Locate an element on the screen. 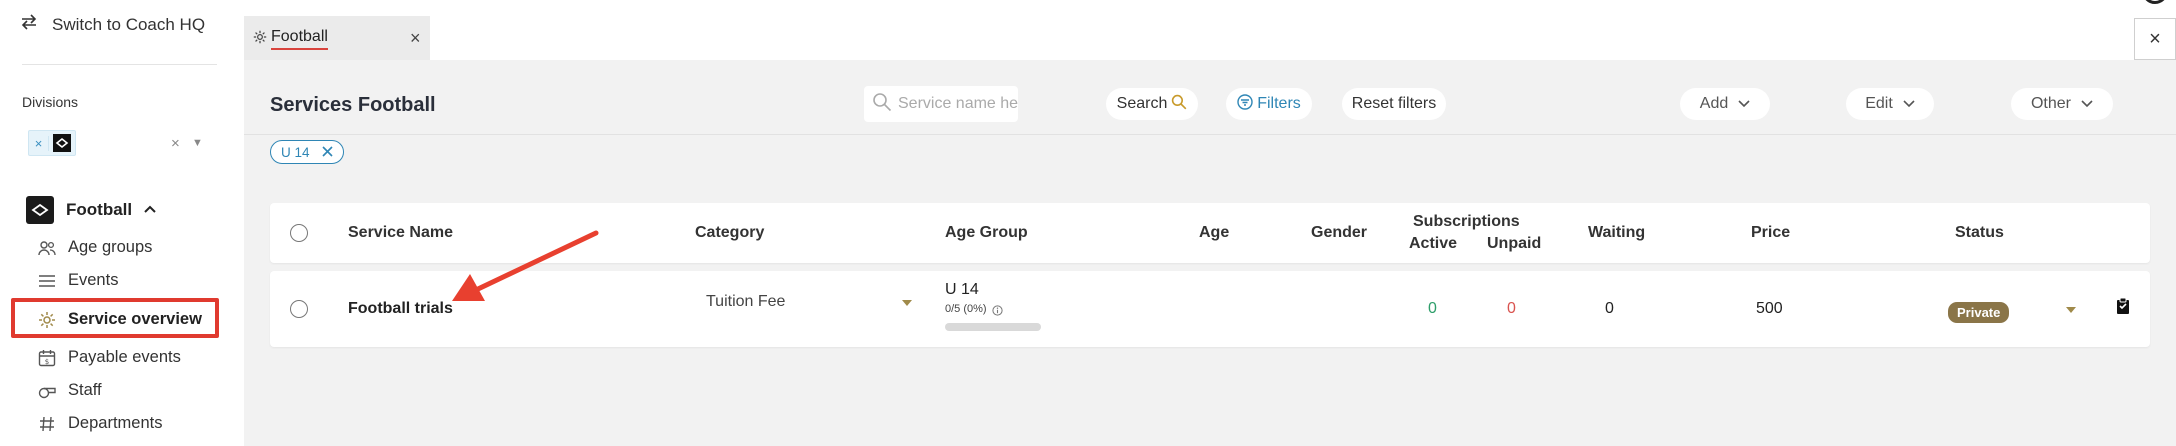 Image resolution: width=2176 pixels, height=446 pixels. search-button: Search is located at coordinates (1152, 104).